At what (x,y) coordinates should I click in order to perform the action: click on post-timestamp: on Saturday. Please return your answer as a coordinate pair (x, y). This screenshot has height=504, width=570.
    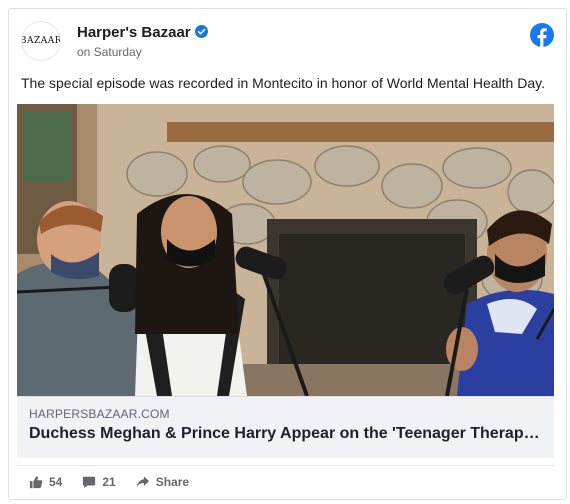
    Looking at the image, I should click on (109, 52).